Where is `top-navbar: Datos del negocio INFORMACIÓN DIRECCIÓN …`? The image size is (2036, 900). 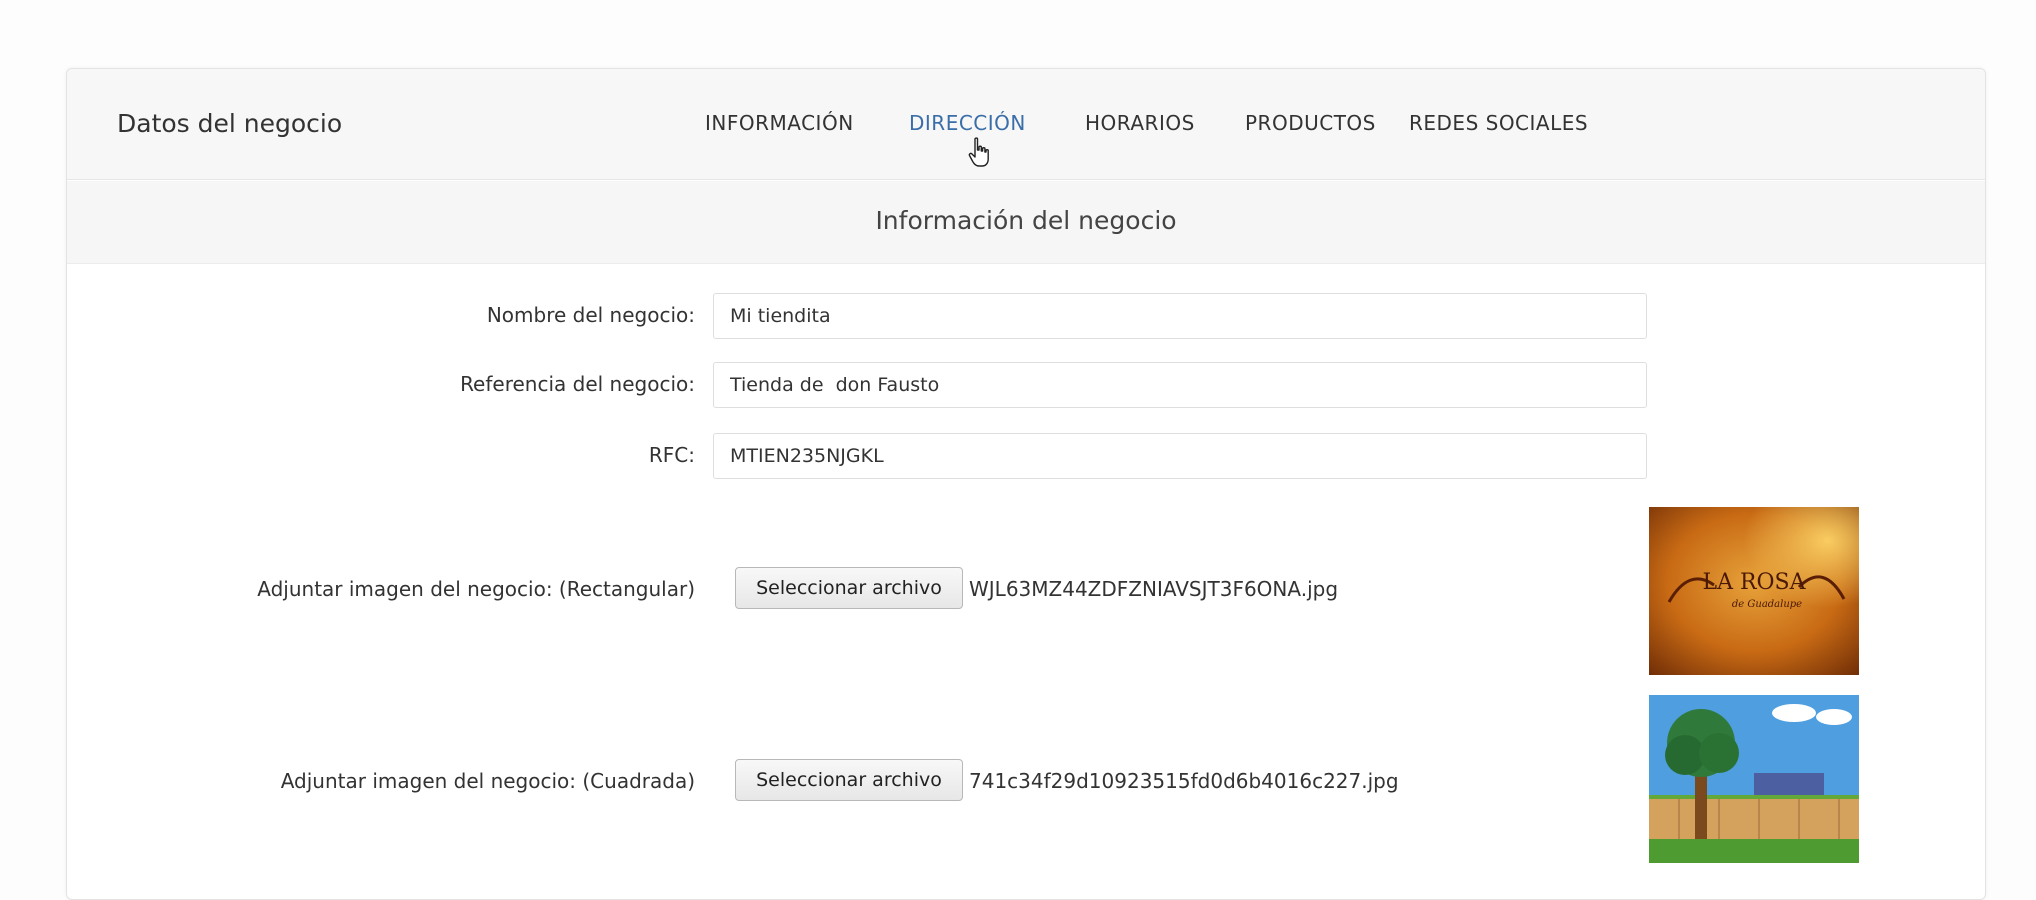
top-navbar: Datos del negocio INFORMACIÓN DIRECCIÓN … is located at coordinates (1026, 124).